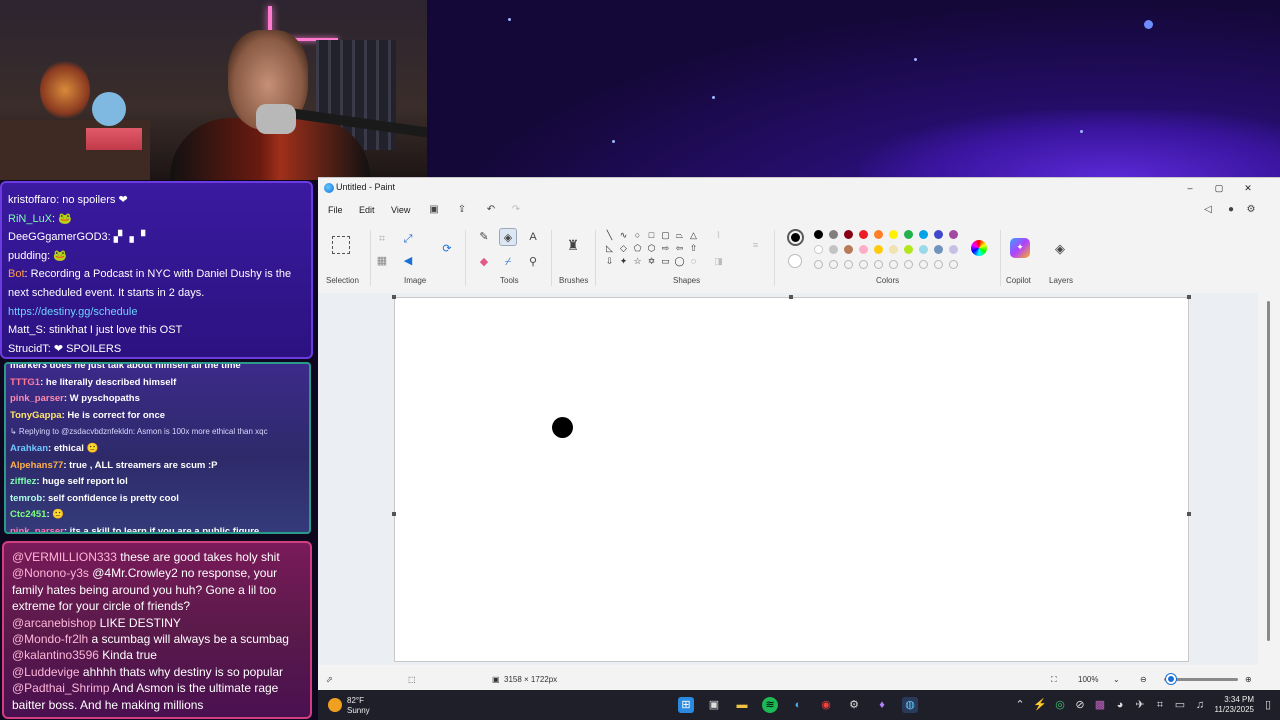 The width and height of the screenshot is (1280, 720). What do you see at coordinates (508, 262) in the screenshot?
I see `color-picker-icon: ⌿` at bounding box center [508, 262].